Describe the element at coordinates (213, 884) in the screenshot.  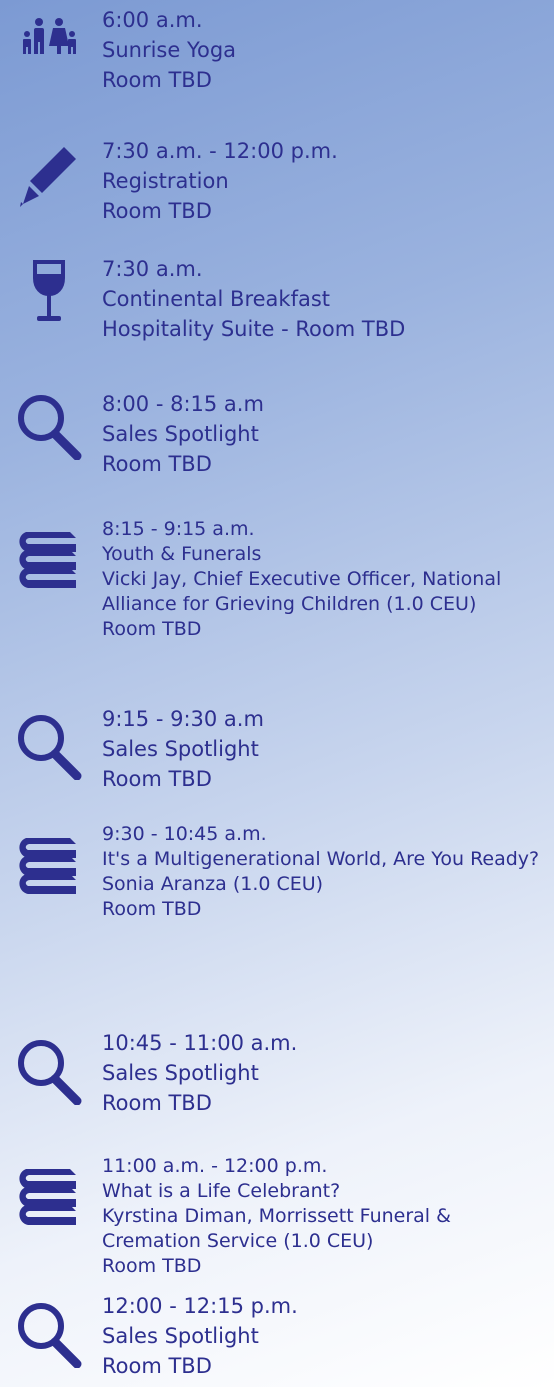
I see `item-speaker: Sonia Aranza (1.0 CEU)` at that location.